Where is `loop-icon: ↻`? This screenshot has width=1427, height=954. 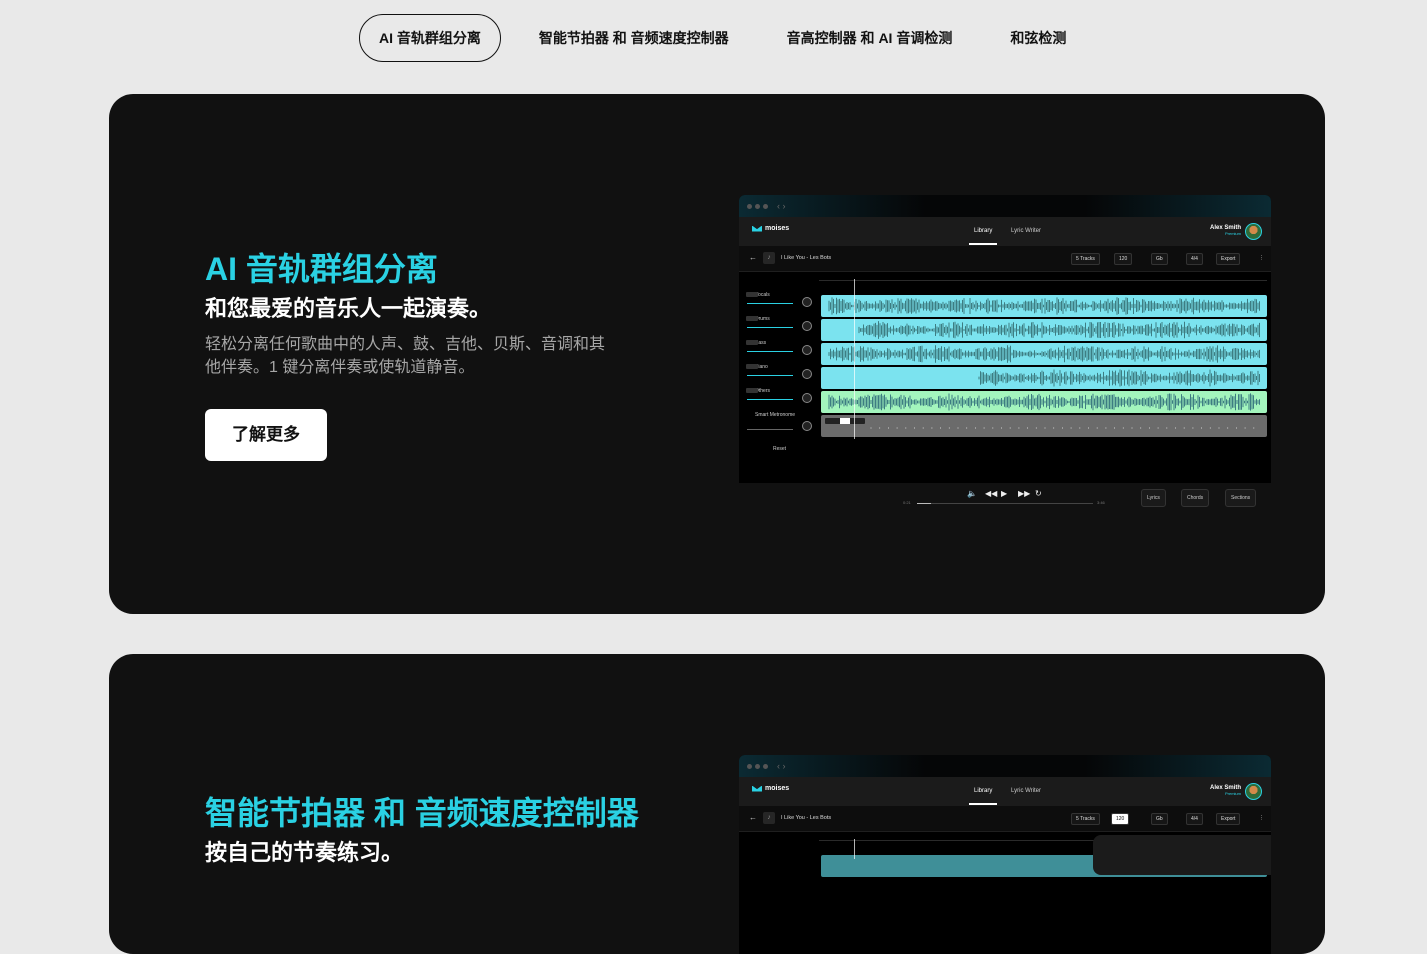
loop-icon: ↻ is located at coordinates (1038, 493).